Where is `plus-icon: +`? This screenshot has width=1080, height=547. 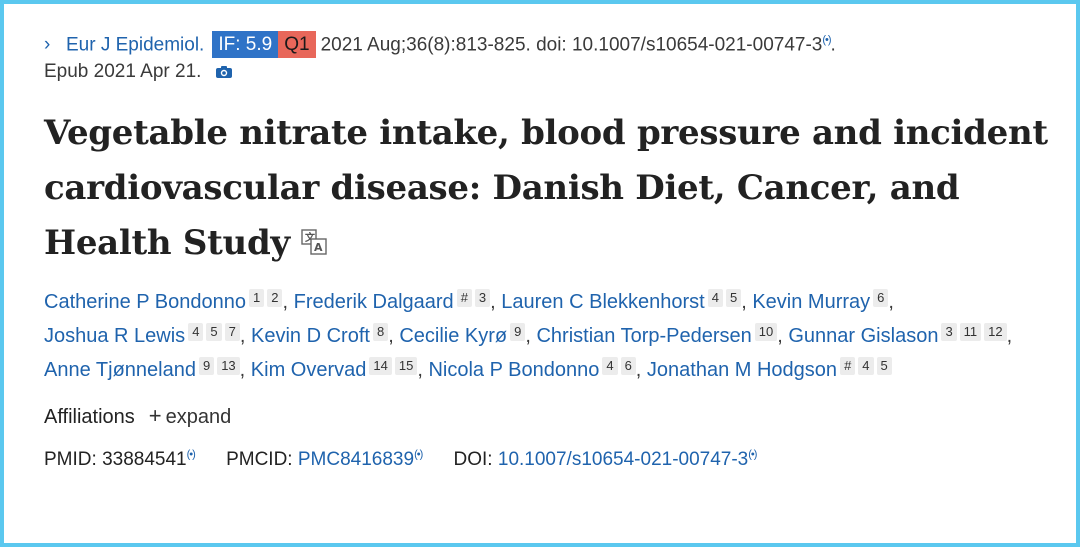 plus-icon: + is located at coordinates (155, 416).